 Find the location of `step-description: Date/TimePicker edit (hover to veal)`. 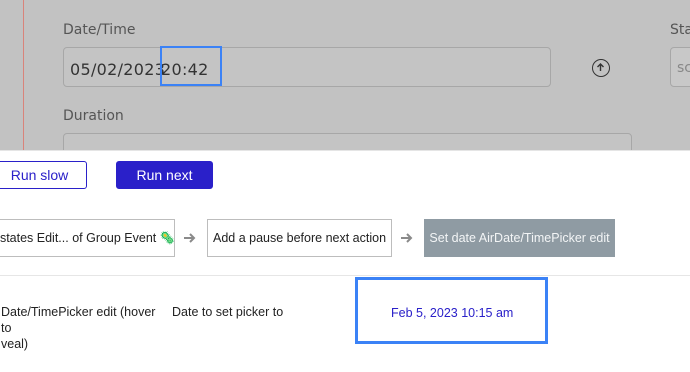

step-description: Date/TimePicker edit (hover to veal) is located at coordinates (83, 328).